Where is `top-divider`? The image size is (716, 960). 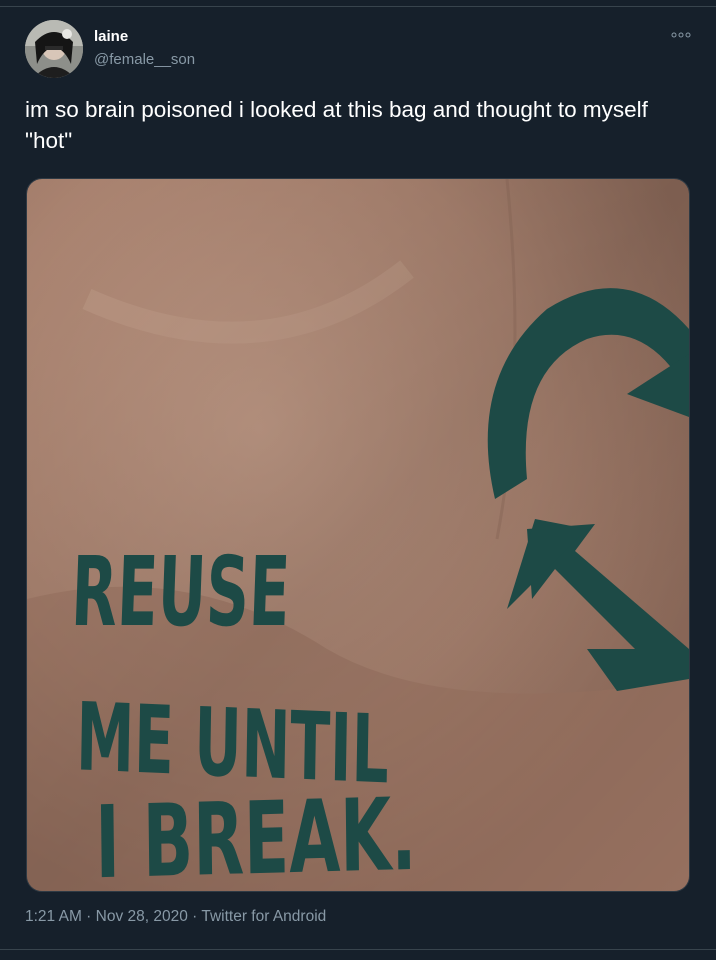
top-divider is located at coordinates (358, 6).